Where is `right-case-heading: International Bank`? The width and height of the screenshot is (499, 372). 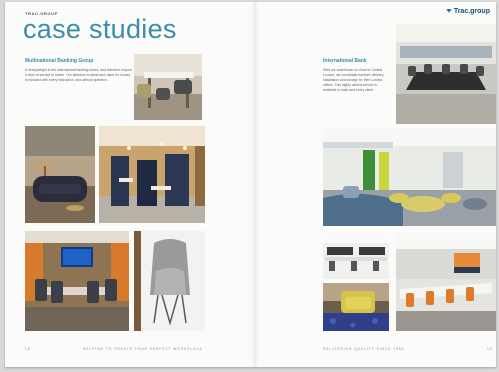
right-case-heading: International Bank is located at coordinates (345, 61).